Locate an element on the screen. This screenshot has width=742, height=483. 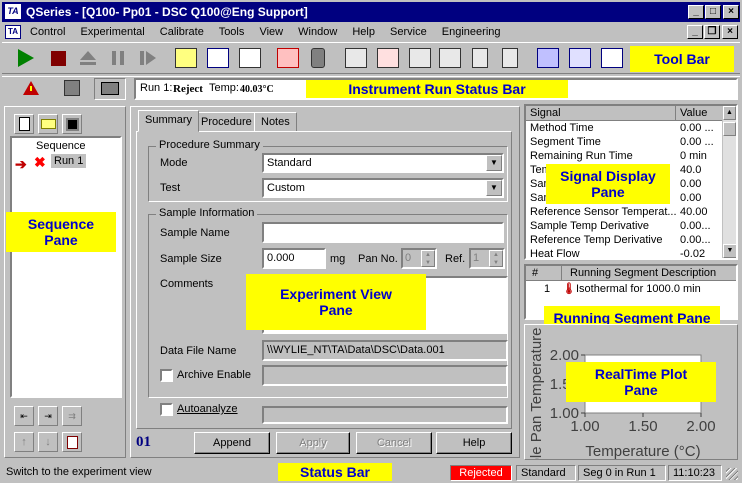
menu-calibrate: Calibrate is located at coordinates (182, 32).